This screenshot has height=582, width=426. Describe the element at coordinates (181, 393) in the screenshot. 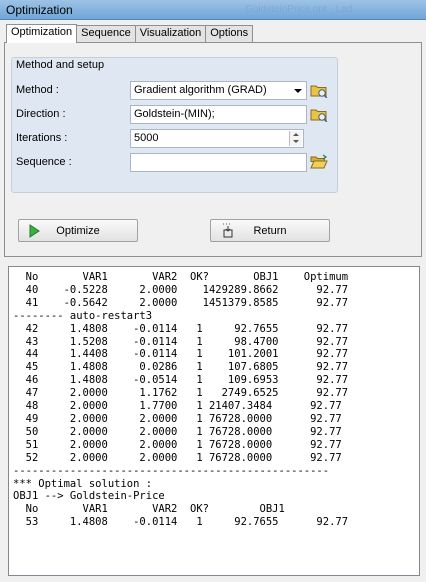

I see `output-line: 47 2.0000 1.1762 1 2749.6525 92.77` at that location.